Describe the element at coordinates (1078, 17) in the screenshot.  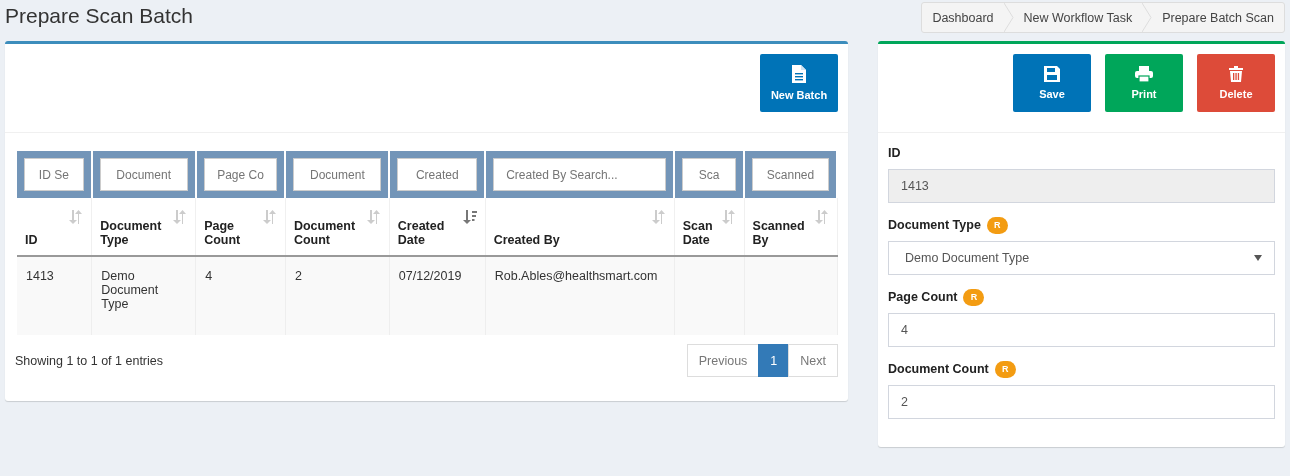
I see `breadcrumb-link: New Workflow Task` at that location.